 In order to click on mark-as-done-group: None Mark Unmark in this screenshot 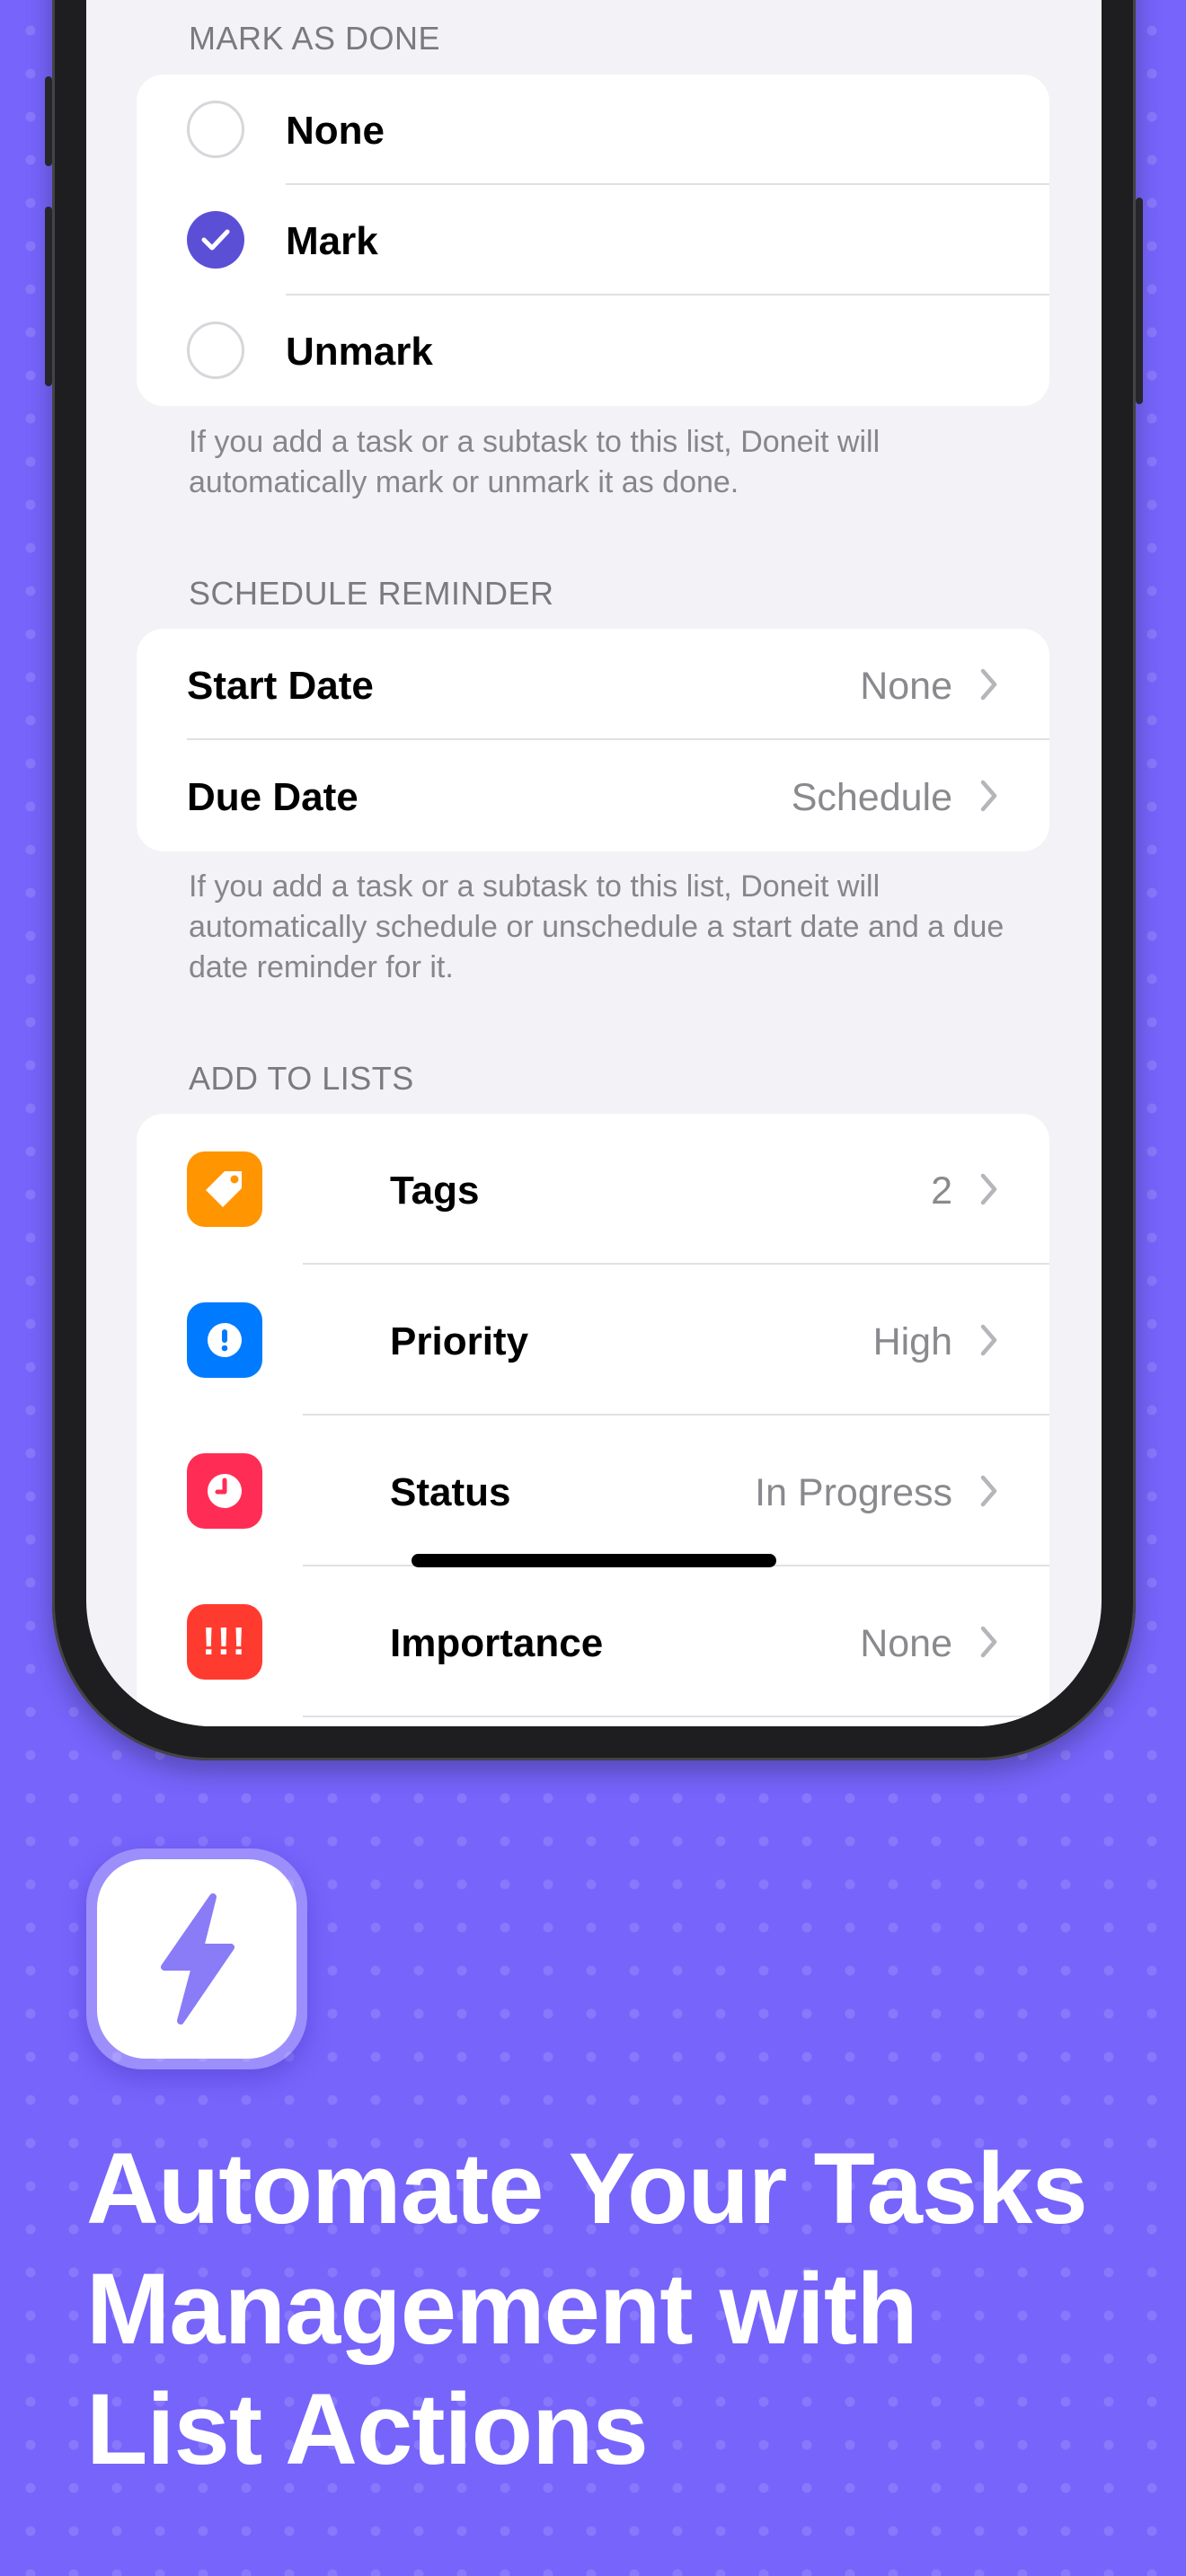, I will do `click(593, 240)`.